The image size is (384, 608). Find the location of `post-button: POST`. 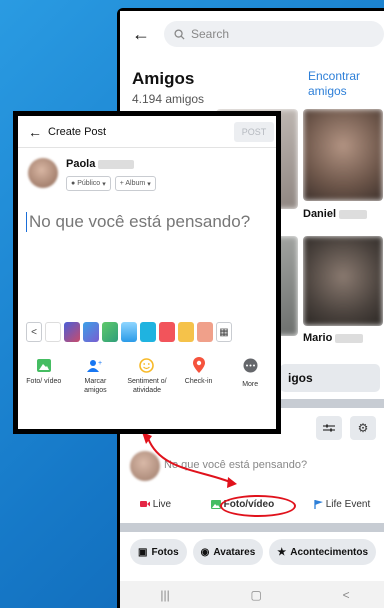

post-button: POST is located at coordinates (254, 132).